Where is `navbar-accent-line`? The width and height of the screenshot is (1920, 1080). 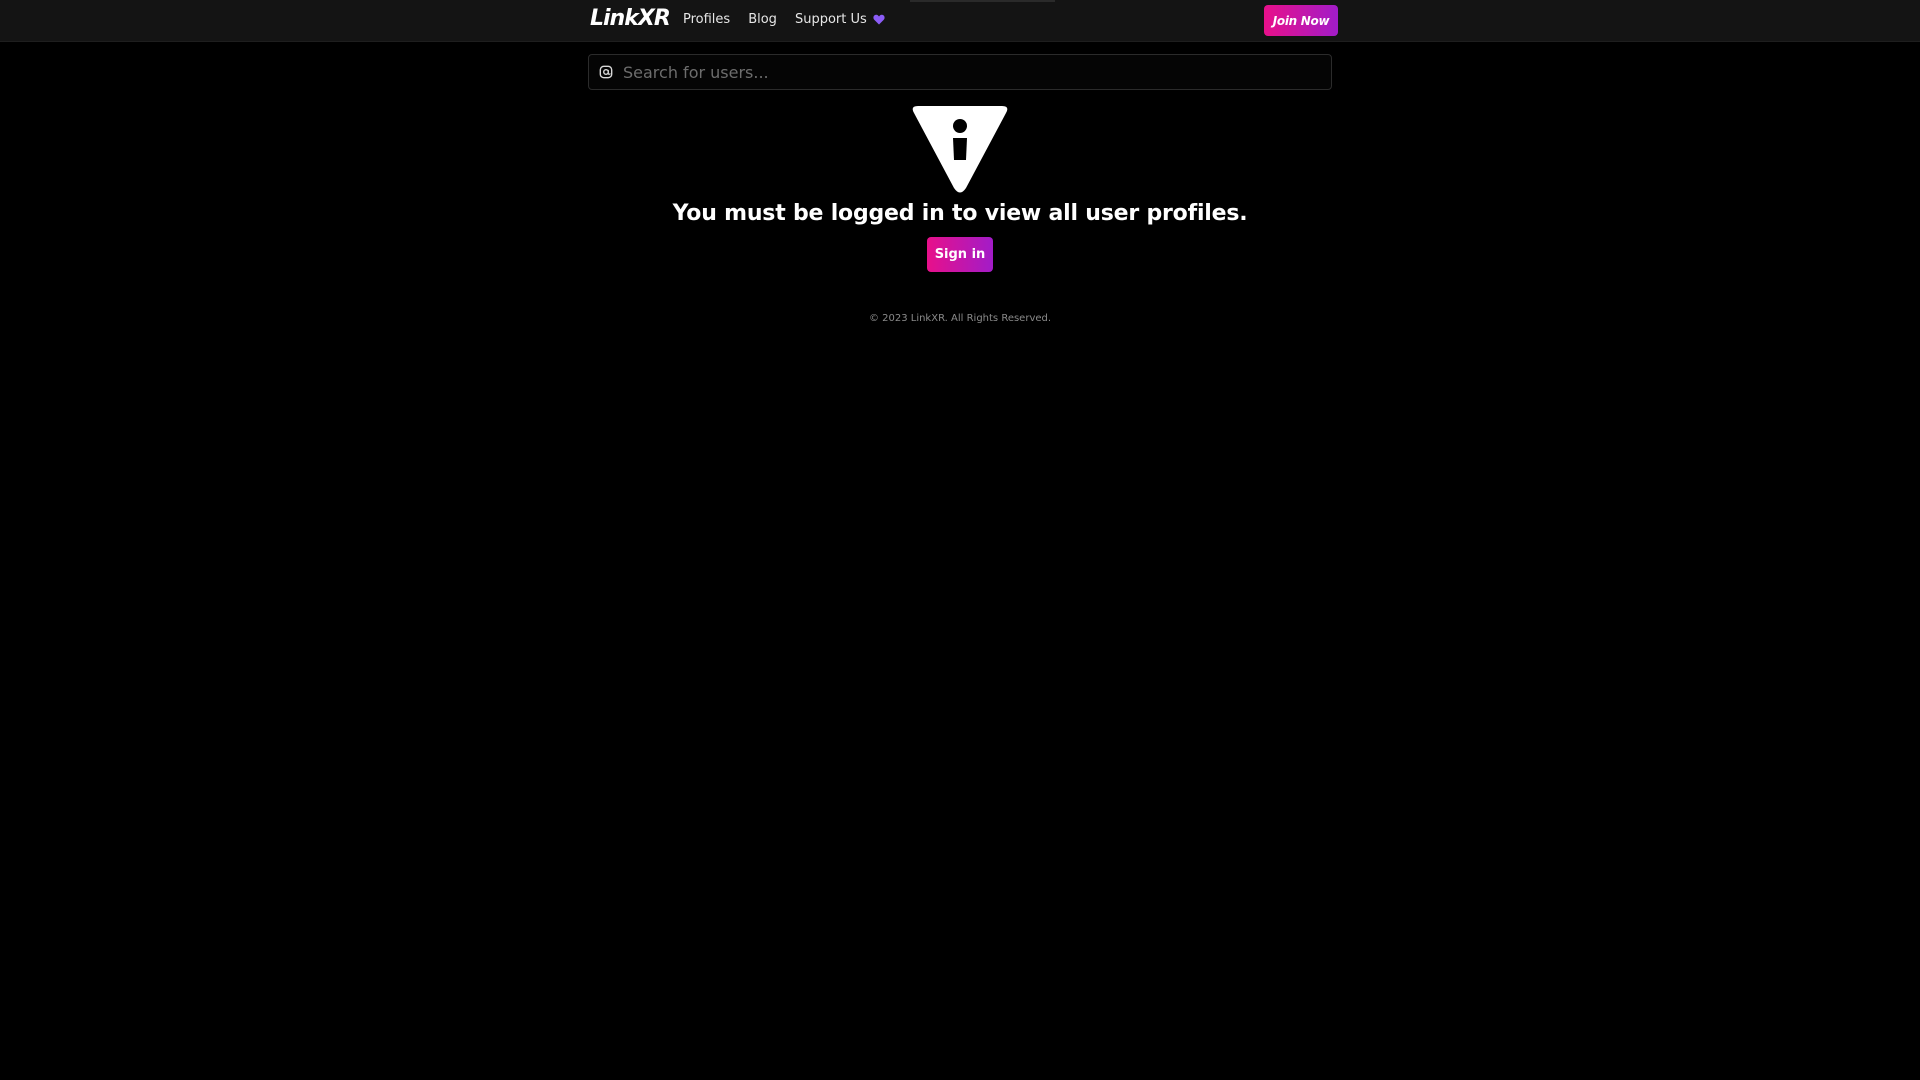 navbar-accent-line is located at coordinates (982, 1).